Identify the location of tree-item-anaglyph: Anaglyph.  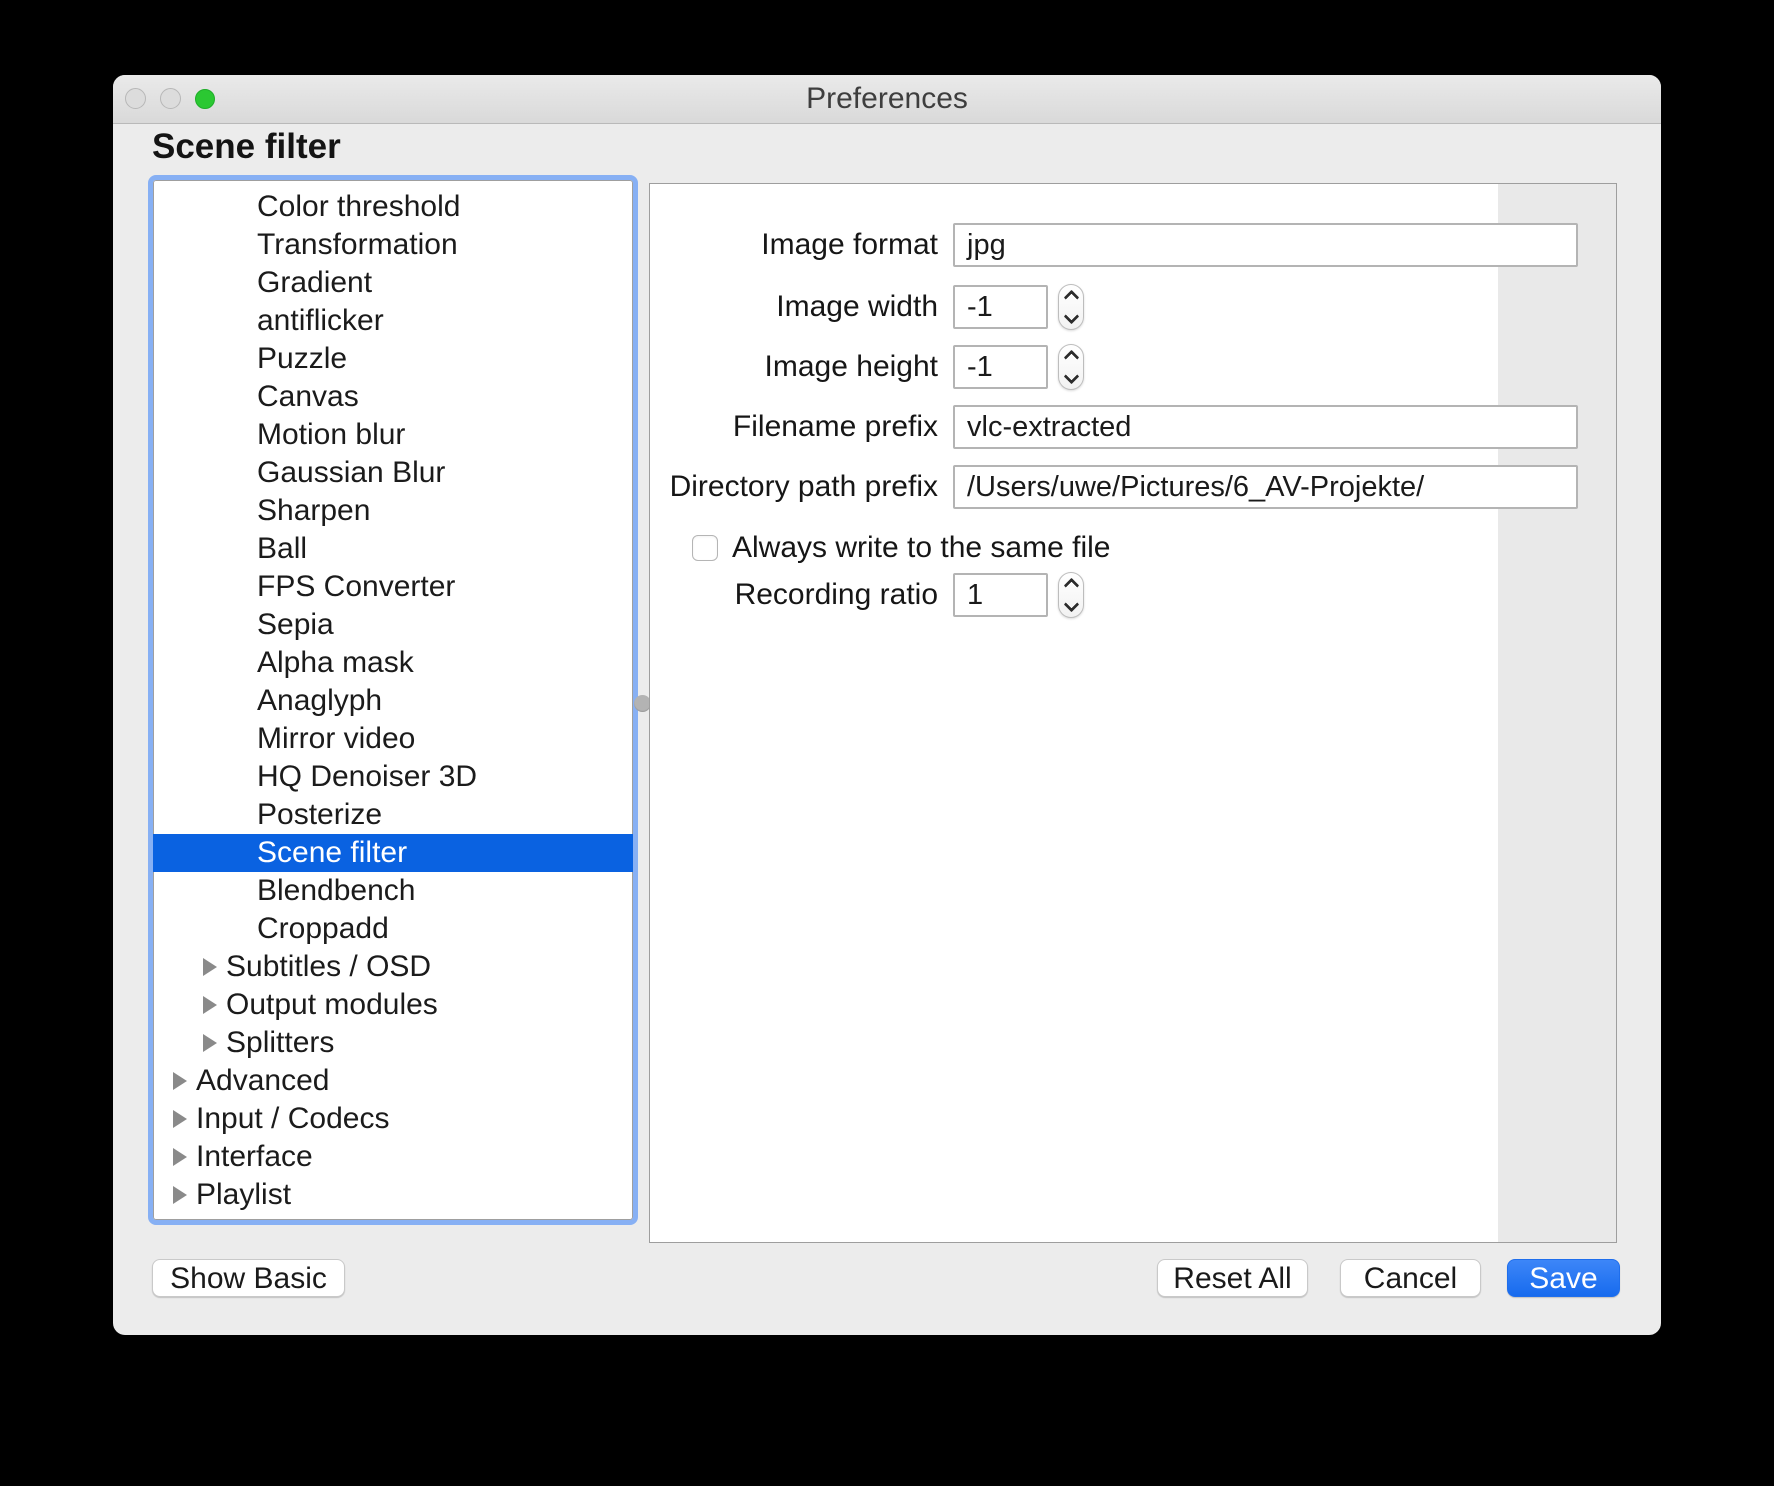
(393, 701).